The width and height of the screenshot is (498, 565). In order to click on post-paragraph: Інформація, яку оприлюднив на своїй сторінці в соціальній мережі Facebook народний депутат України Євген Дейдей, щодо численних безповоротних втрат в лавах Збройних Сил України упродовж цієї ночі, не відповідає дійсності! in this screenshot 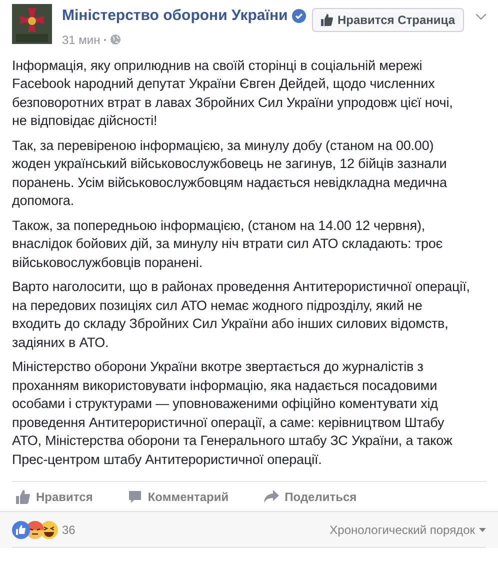, I will do `click(233, 93)`.